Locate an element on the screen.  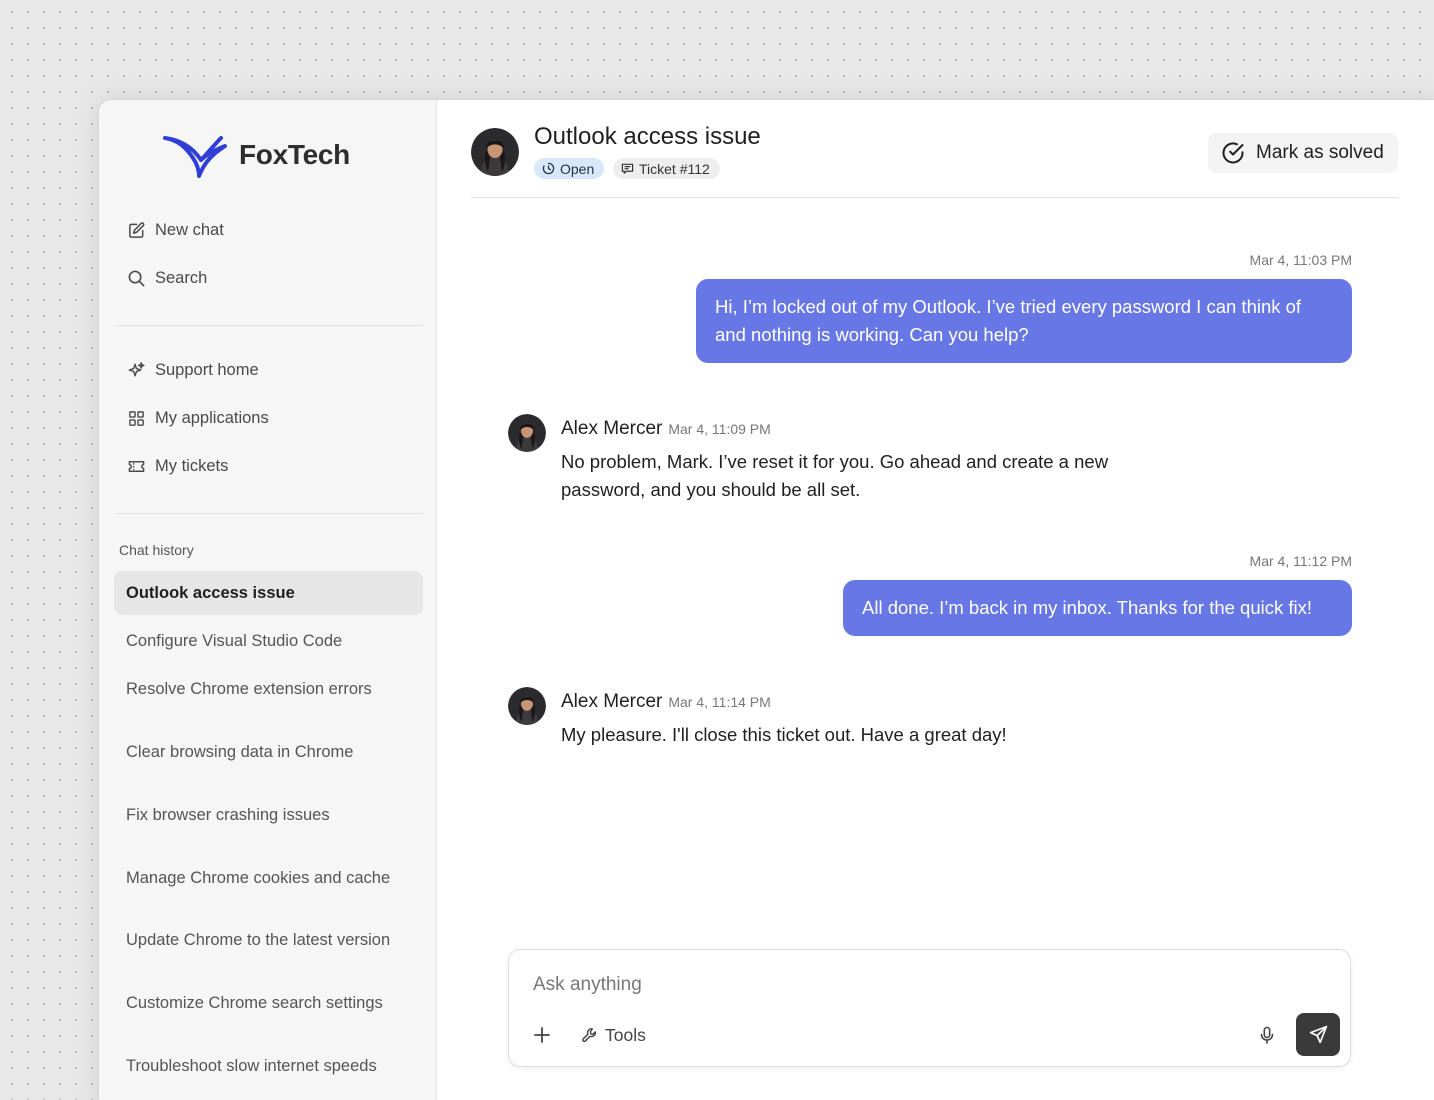
search-label: Search is located at coordinates (181, 277).